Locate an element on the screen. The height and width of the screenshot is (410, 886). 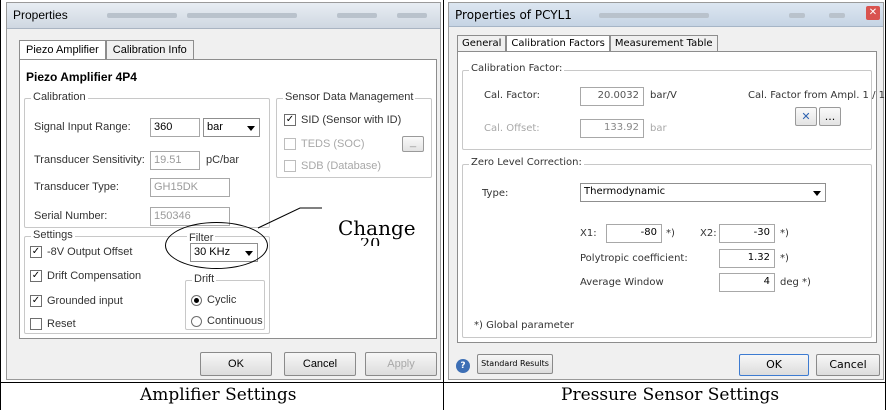
x2-label: X2: is located at coordinates (708, 233).